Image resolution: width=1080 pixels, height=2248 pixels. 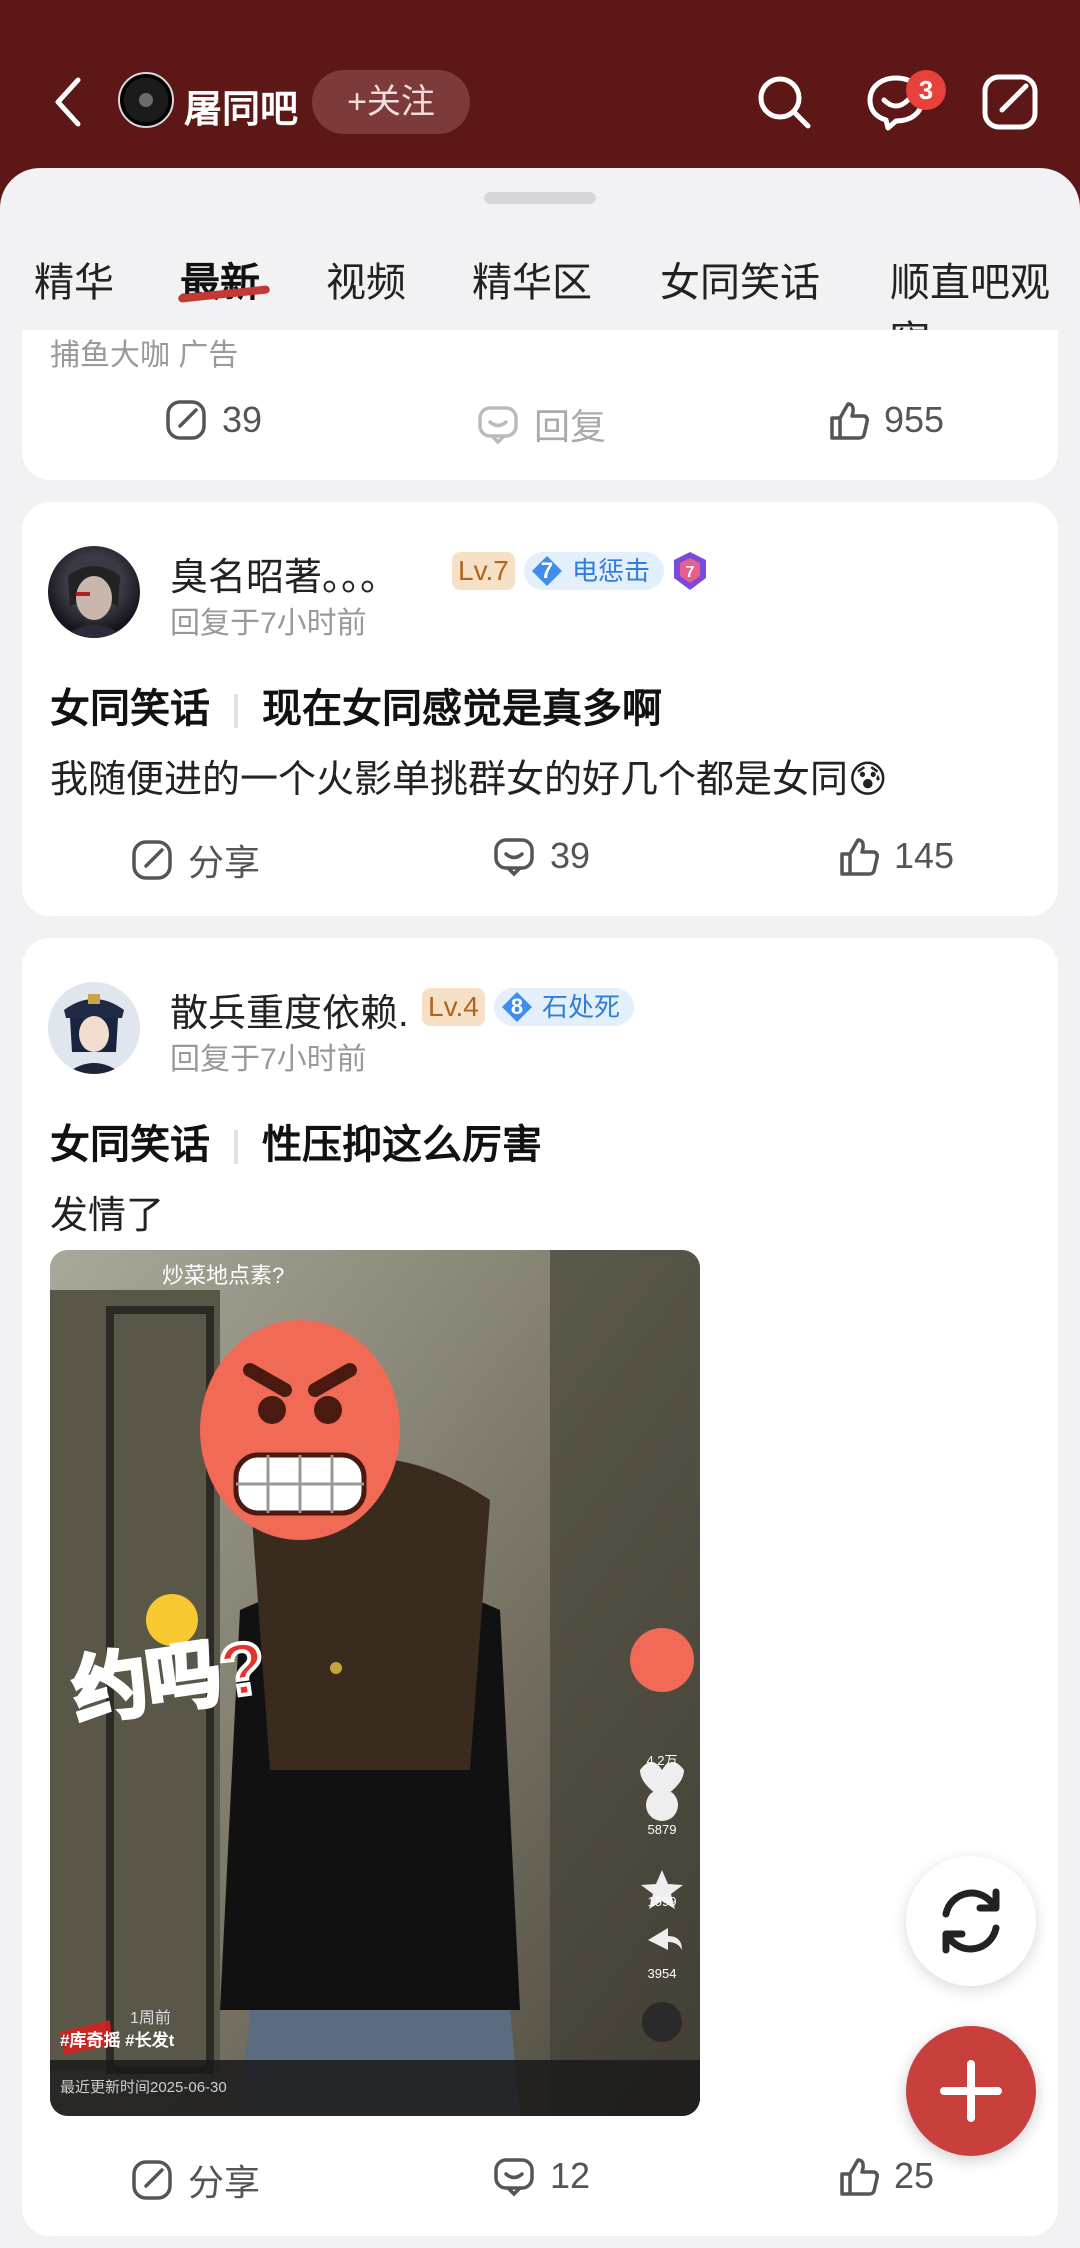 I want to click on like-action: 955, so click(x=885, y=420).